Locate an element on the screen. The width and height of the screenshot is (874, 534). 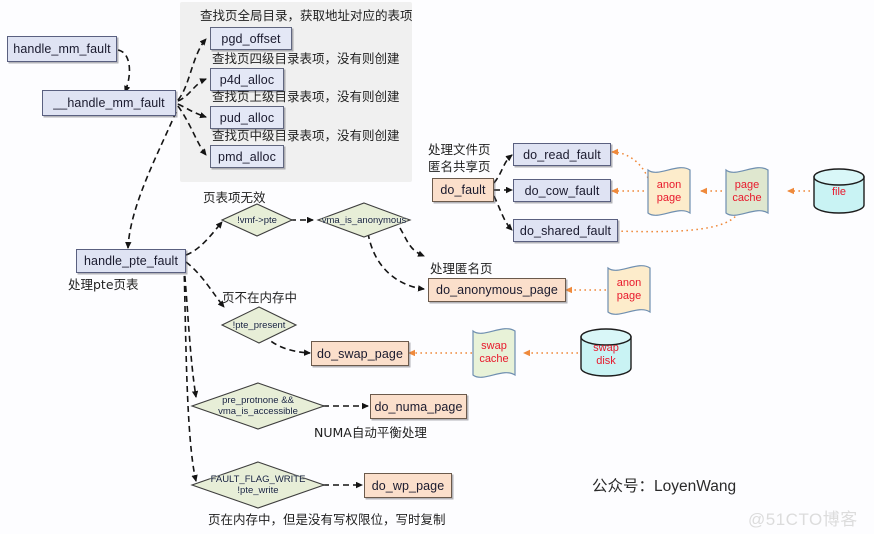
annotation-do-fault-note-line1: 处理文件页 is located at coordinates (459, 149).